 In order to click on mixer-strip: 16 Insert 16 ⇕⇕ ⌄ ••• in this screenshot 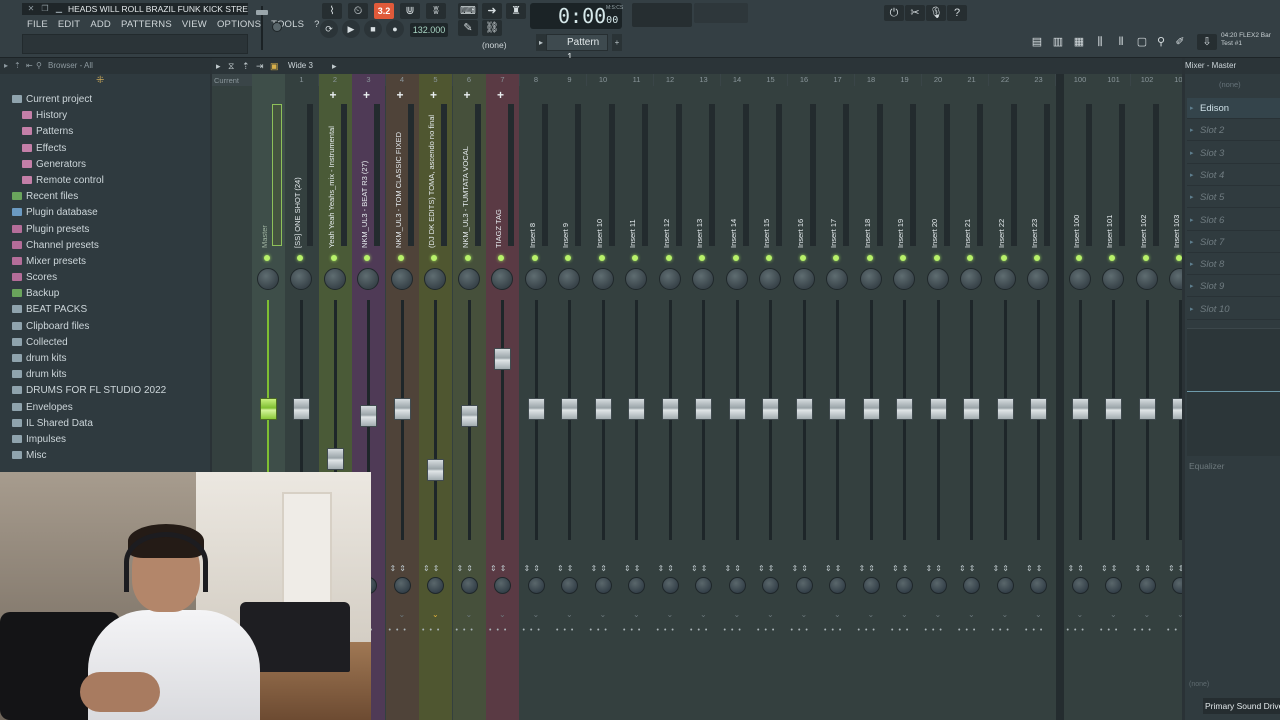, I will do `click(804, 397)`.